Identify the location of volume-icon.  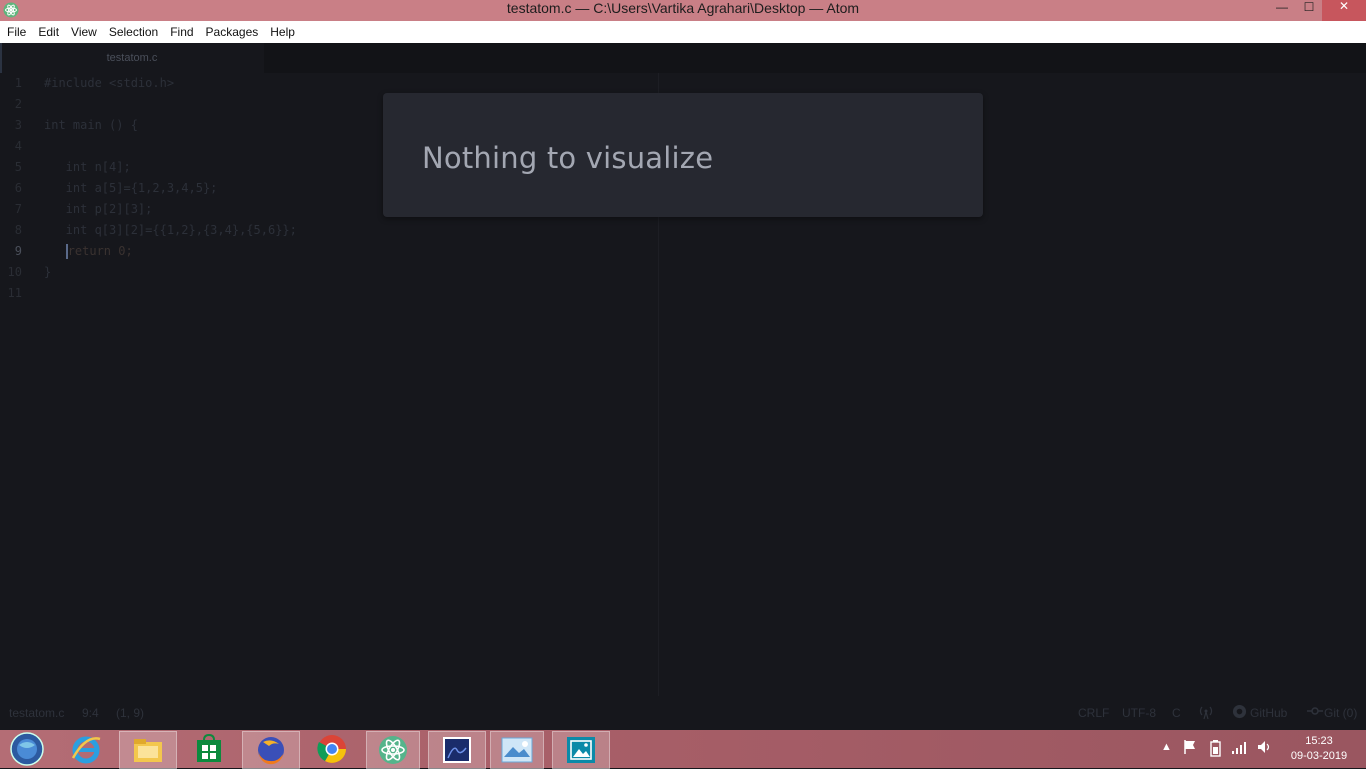
(1265, 748).